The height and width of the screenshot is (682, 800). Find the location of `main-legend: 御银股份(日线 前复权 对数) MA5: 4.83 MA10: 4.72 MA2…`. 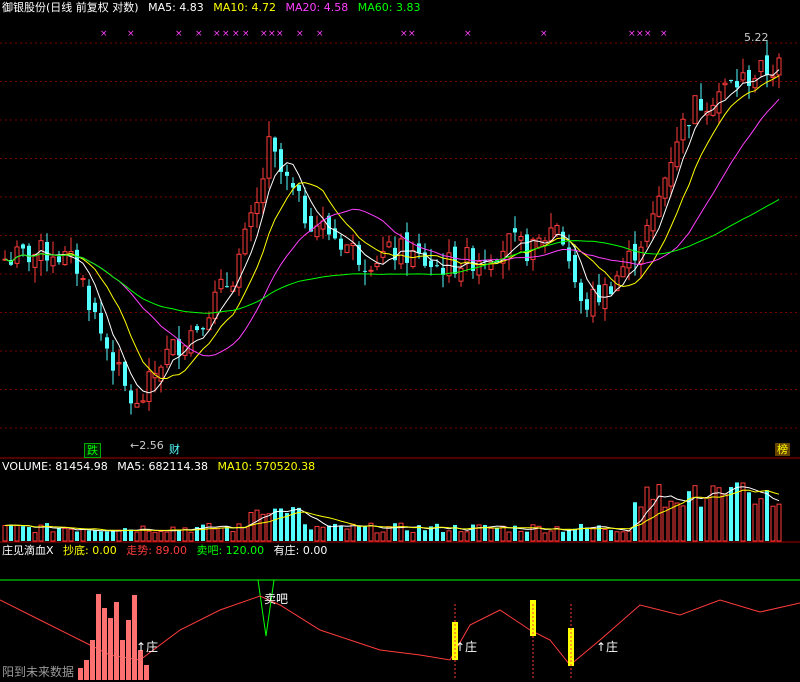

main-legend: 御银股份(日线 前复权 对数) MA5: 4.83 MA10: 4.72 MA2… is located at coordinates (214, 8).